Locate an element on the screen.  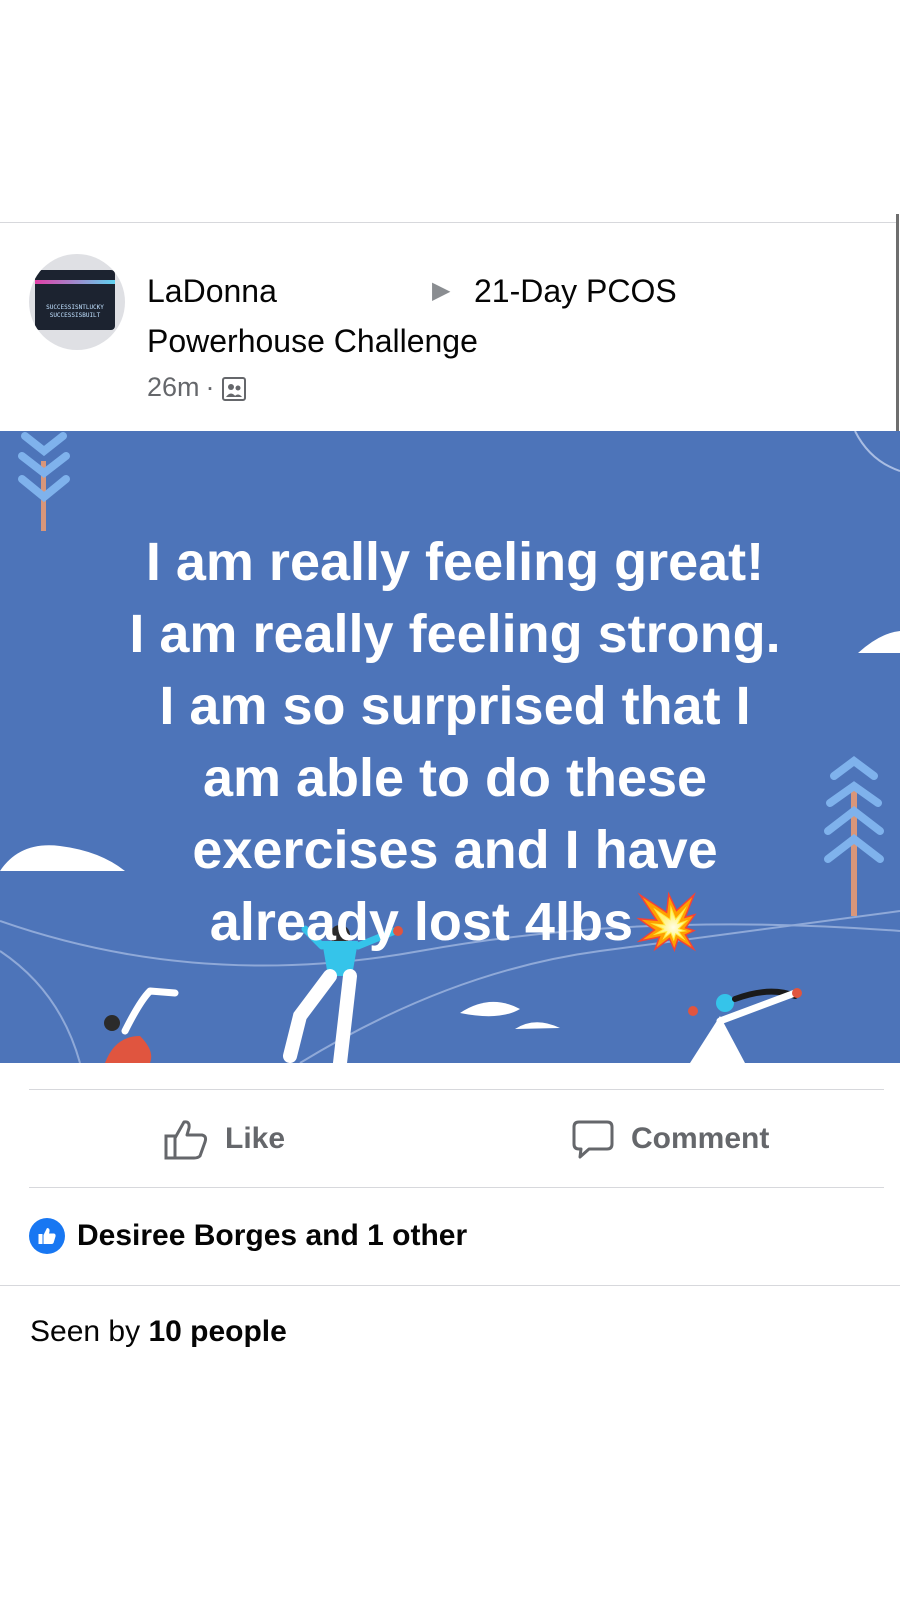
comment-bubble-icon is located at coordinates (593, 1139).